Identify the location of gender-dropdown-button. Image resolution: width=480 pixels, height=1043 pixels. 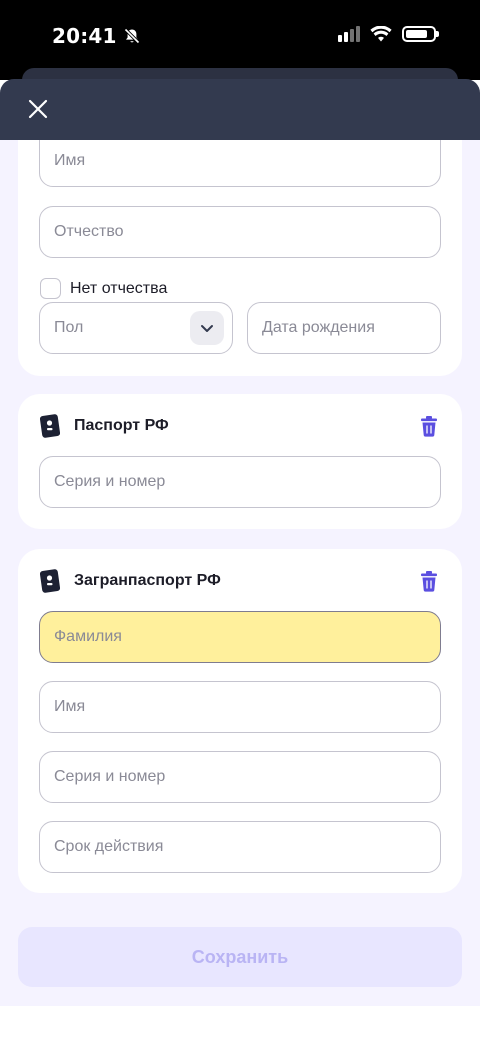
(207, 328).